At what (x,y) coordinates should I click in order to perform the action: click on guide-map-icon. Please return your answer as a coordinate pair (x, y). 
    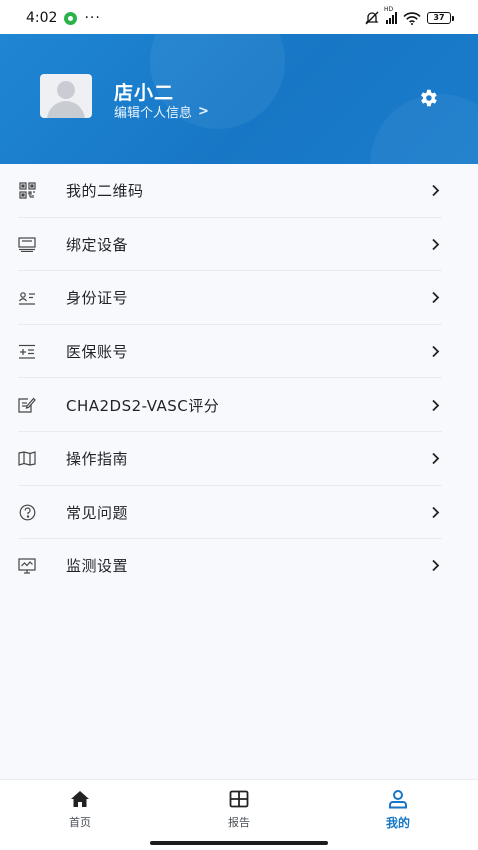
    Looking at the image, I should click on (27, 459).